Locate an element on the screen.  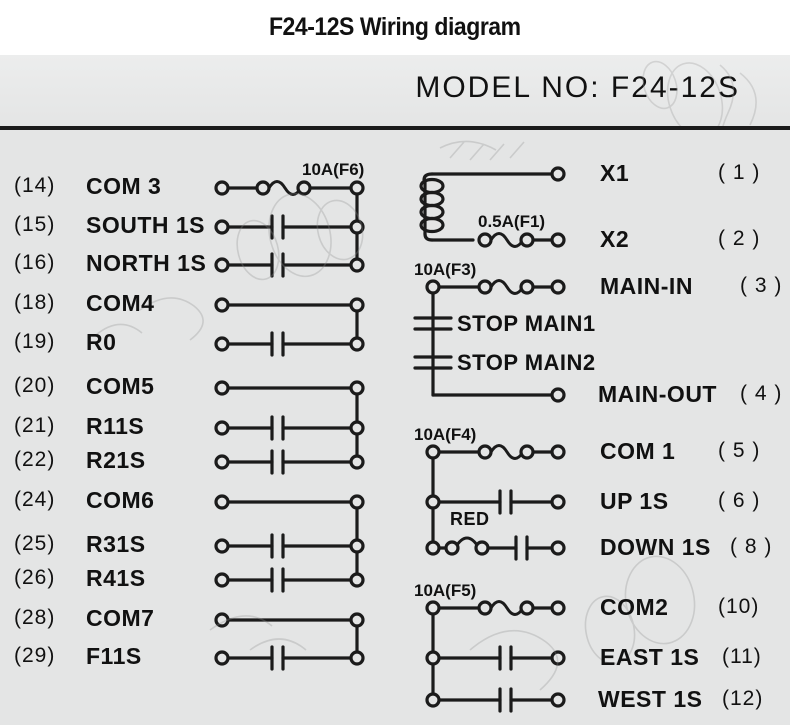
terminal-com-3: COM 3 is located at coordinates (124, 186).